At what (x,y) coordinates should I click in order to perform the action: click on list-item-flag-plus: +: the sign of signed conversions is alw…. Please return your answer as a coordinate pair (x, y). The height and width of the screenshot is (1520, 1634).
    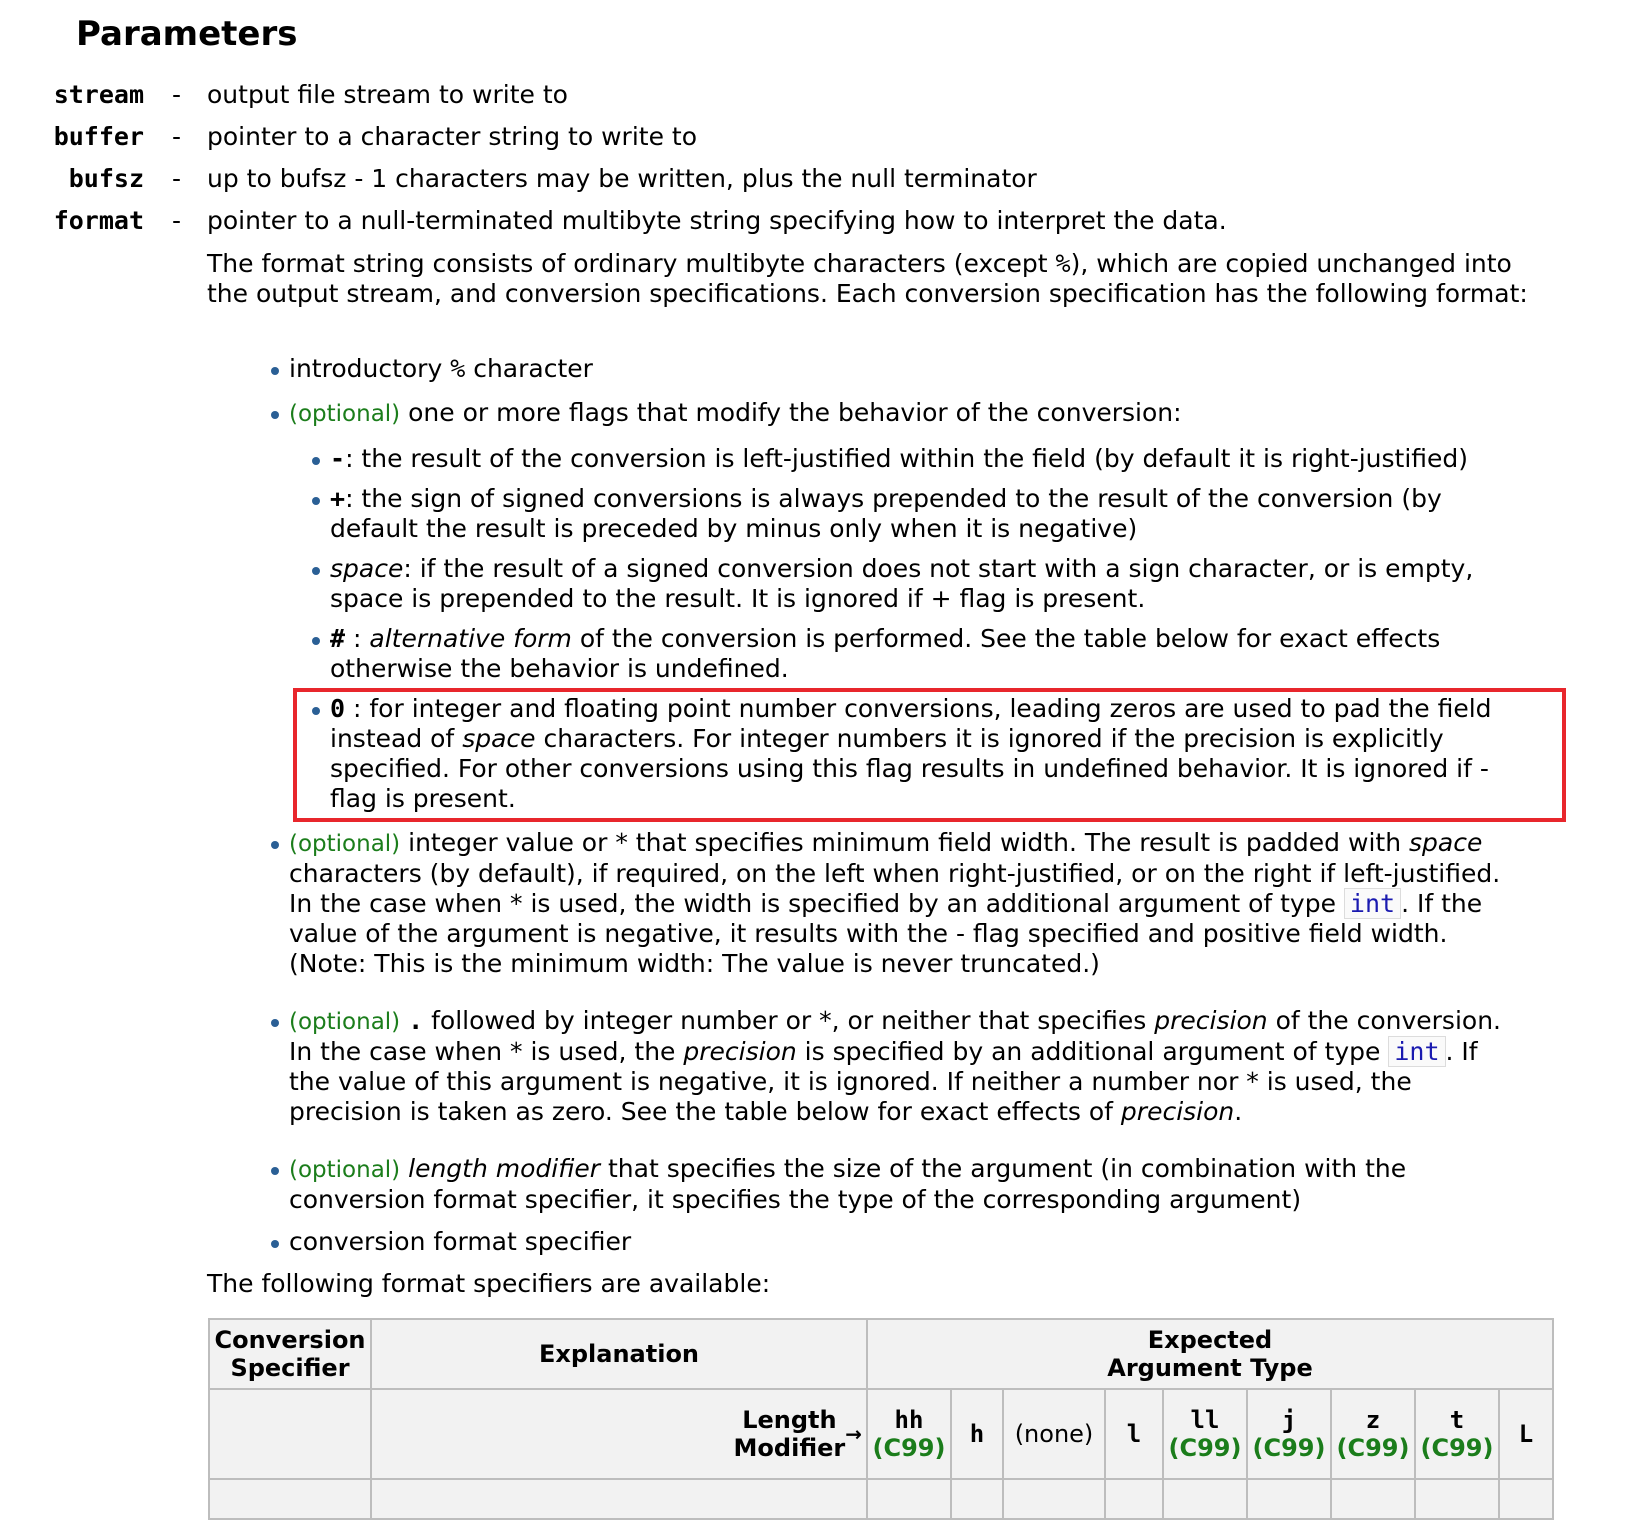
    Looking at the image, I should click on (877, 514).